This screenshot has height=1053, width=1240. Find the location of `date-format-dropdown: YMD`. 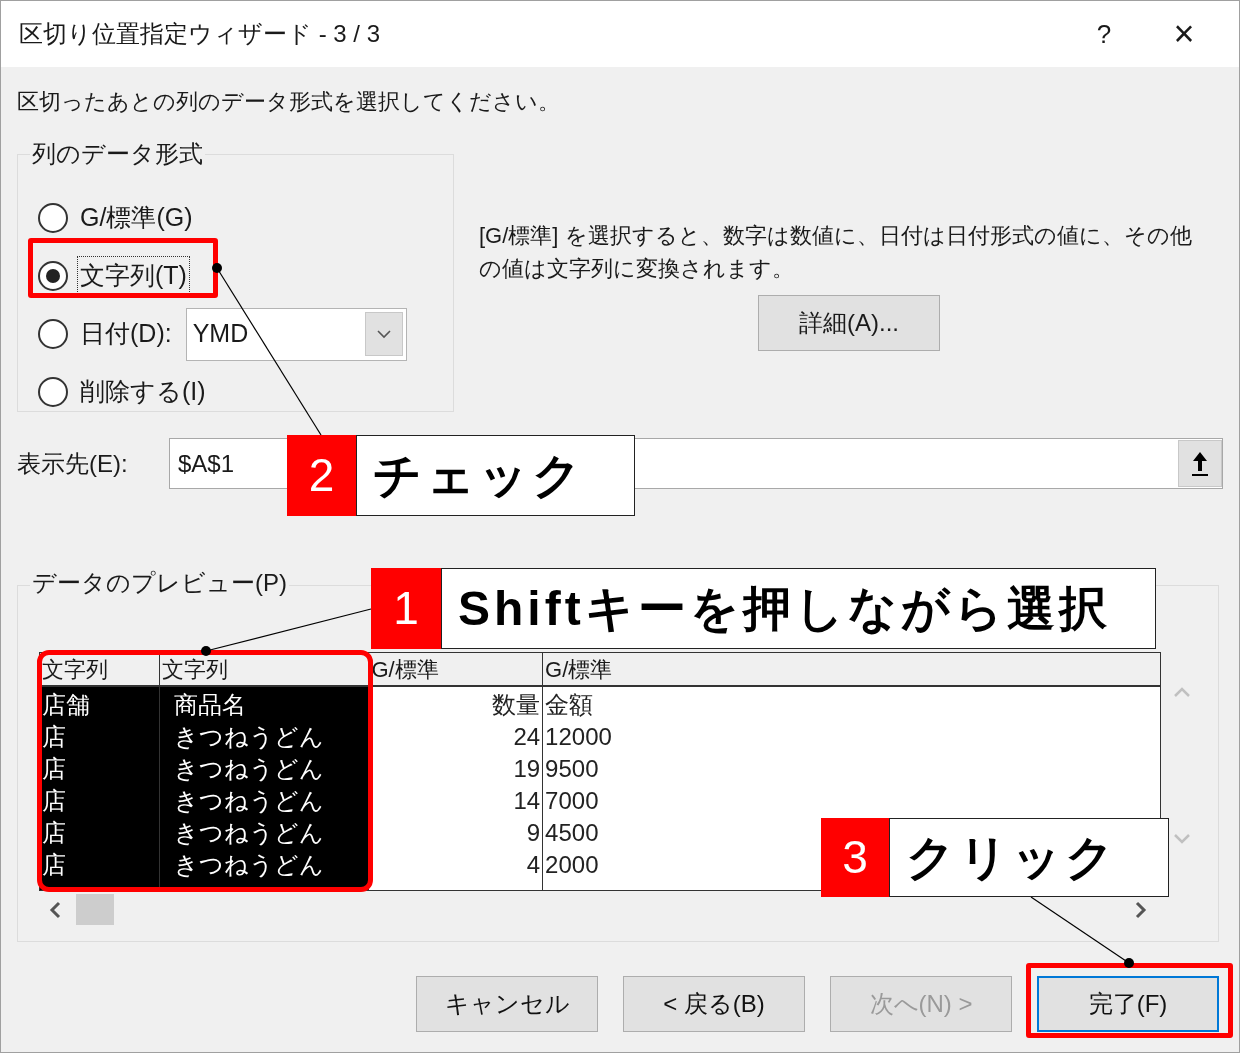

date-format-dropdown: YMD is located at coordinates (296, 334).